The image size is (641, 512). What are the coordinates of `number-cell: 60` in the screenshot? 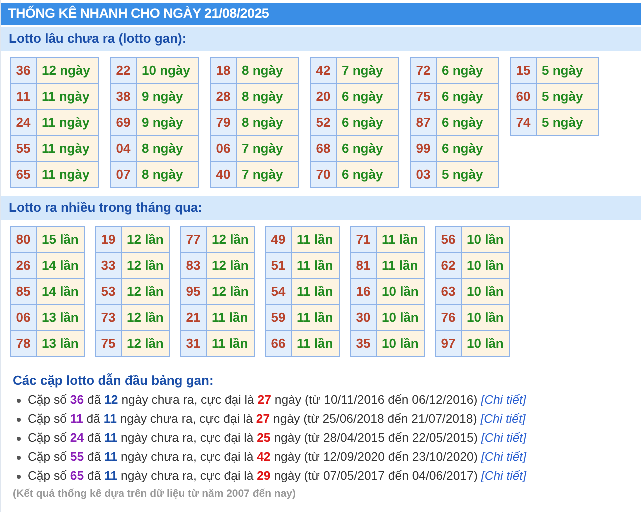 It's located at (523, 97).